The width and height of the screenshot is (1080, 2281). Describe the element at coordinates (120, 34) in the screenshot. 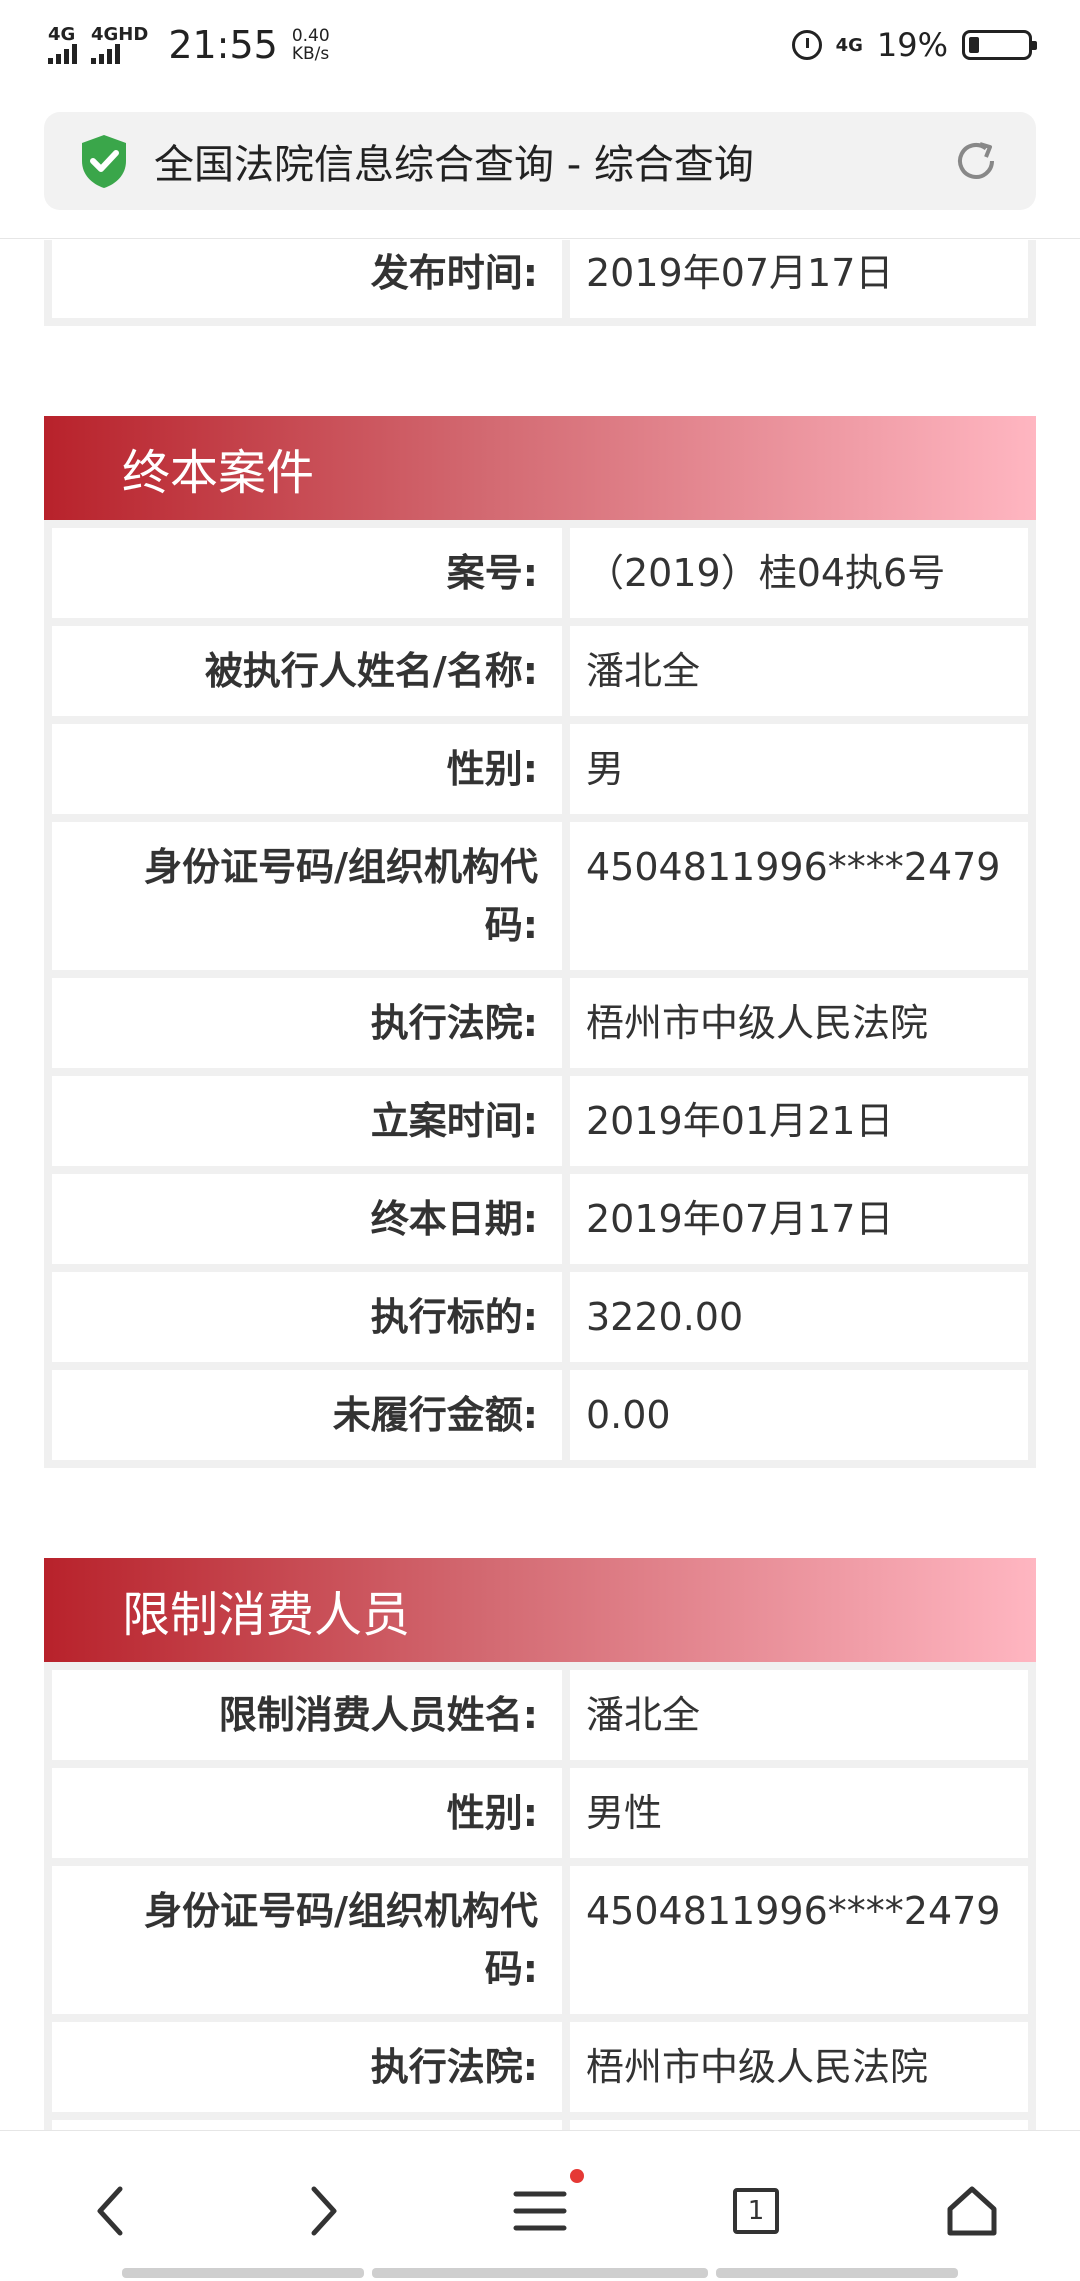

I see `signal-2-label: 4GHD` at that location.